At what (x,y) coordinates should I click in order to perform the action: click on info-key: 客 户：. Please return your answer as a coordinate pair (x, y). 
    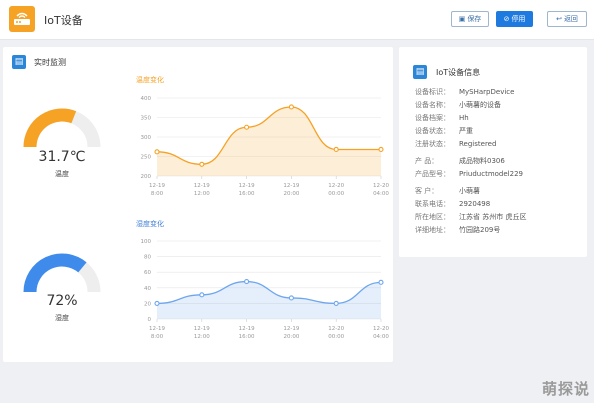
    Looking at the image, I should click on (427, 191).